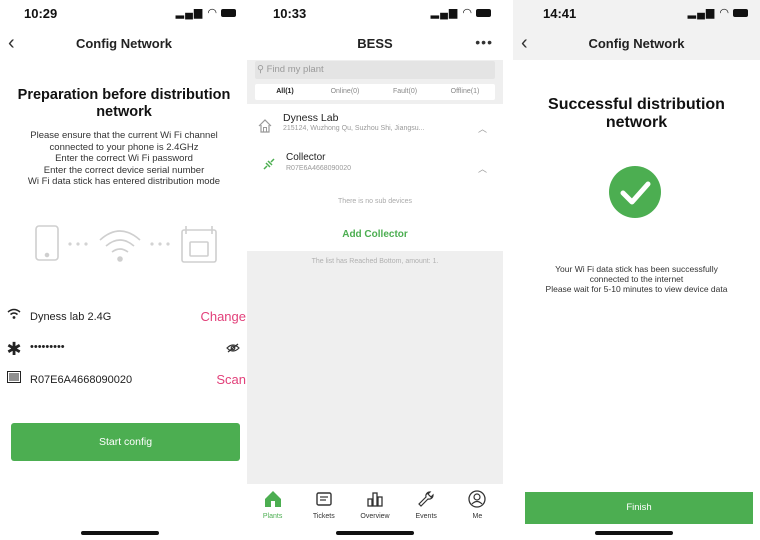 This screenshot has height=540, width=760. Describe the element at coordinates (375, 261) in the screenshot. I see `list-bottom-note: The list has Reached Bottom, amount: 1.` at that location.